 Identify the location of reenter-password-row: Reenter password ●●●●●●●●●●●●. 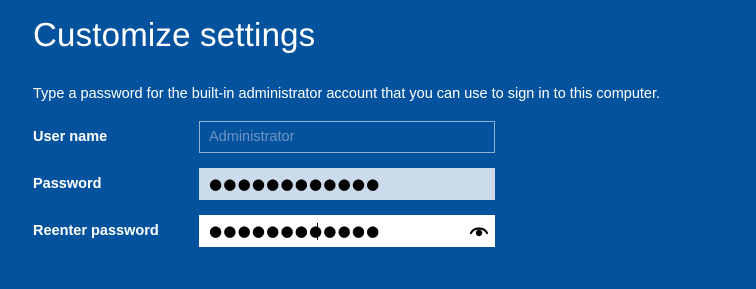
(378, 232).